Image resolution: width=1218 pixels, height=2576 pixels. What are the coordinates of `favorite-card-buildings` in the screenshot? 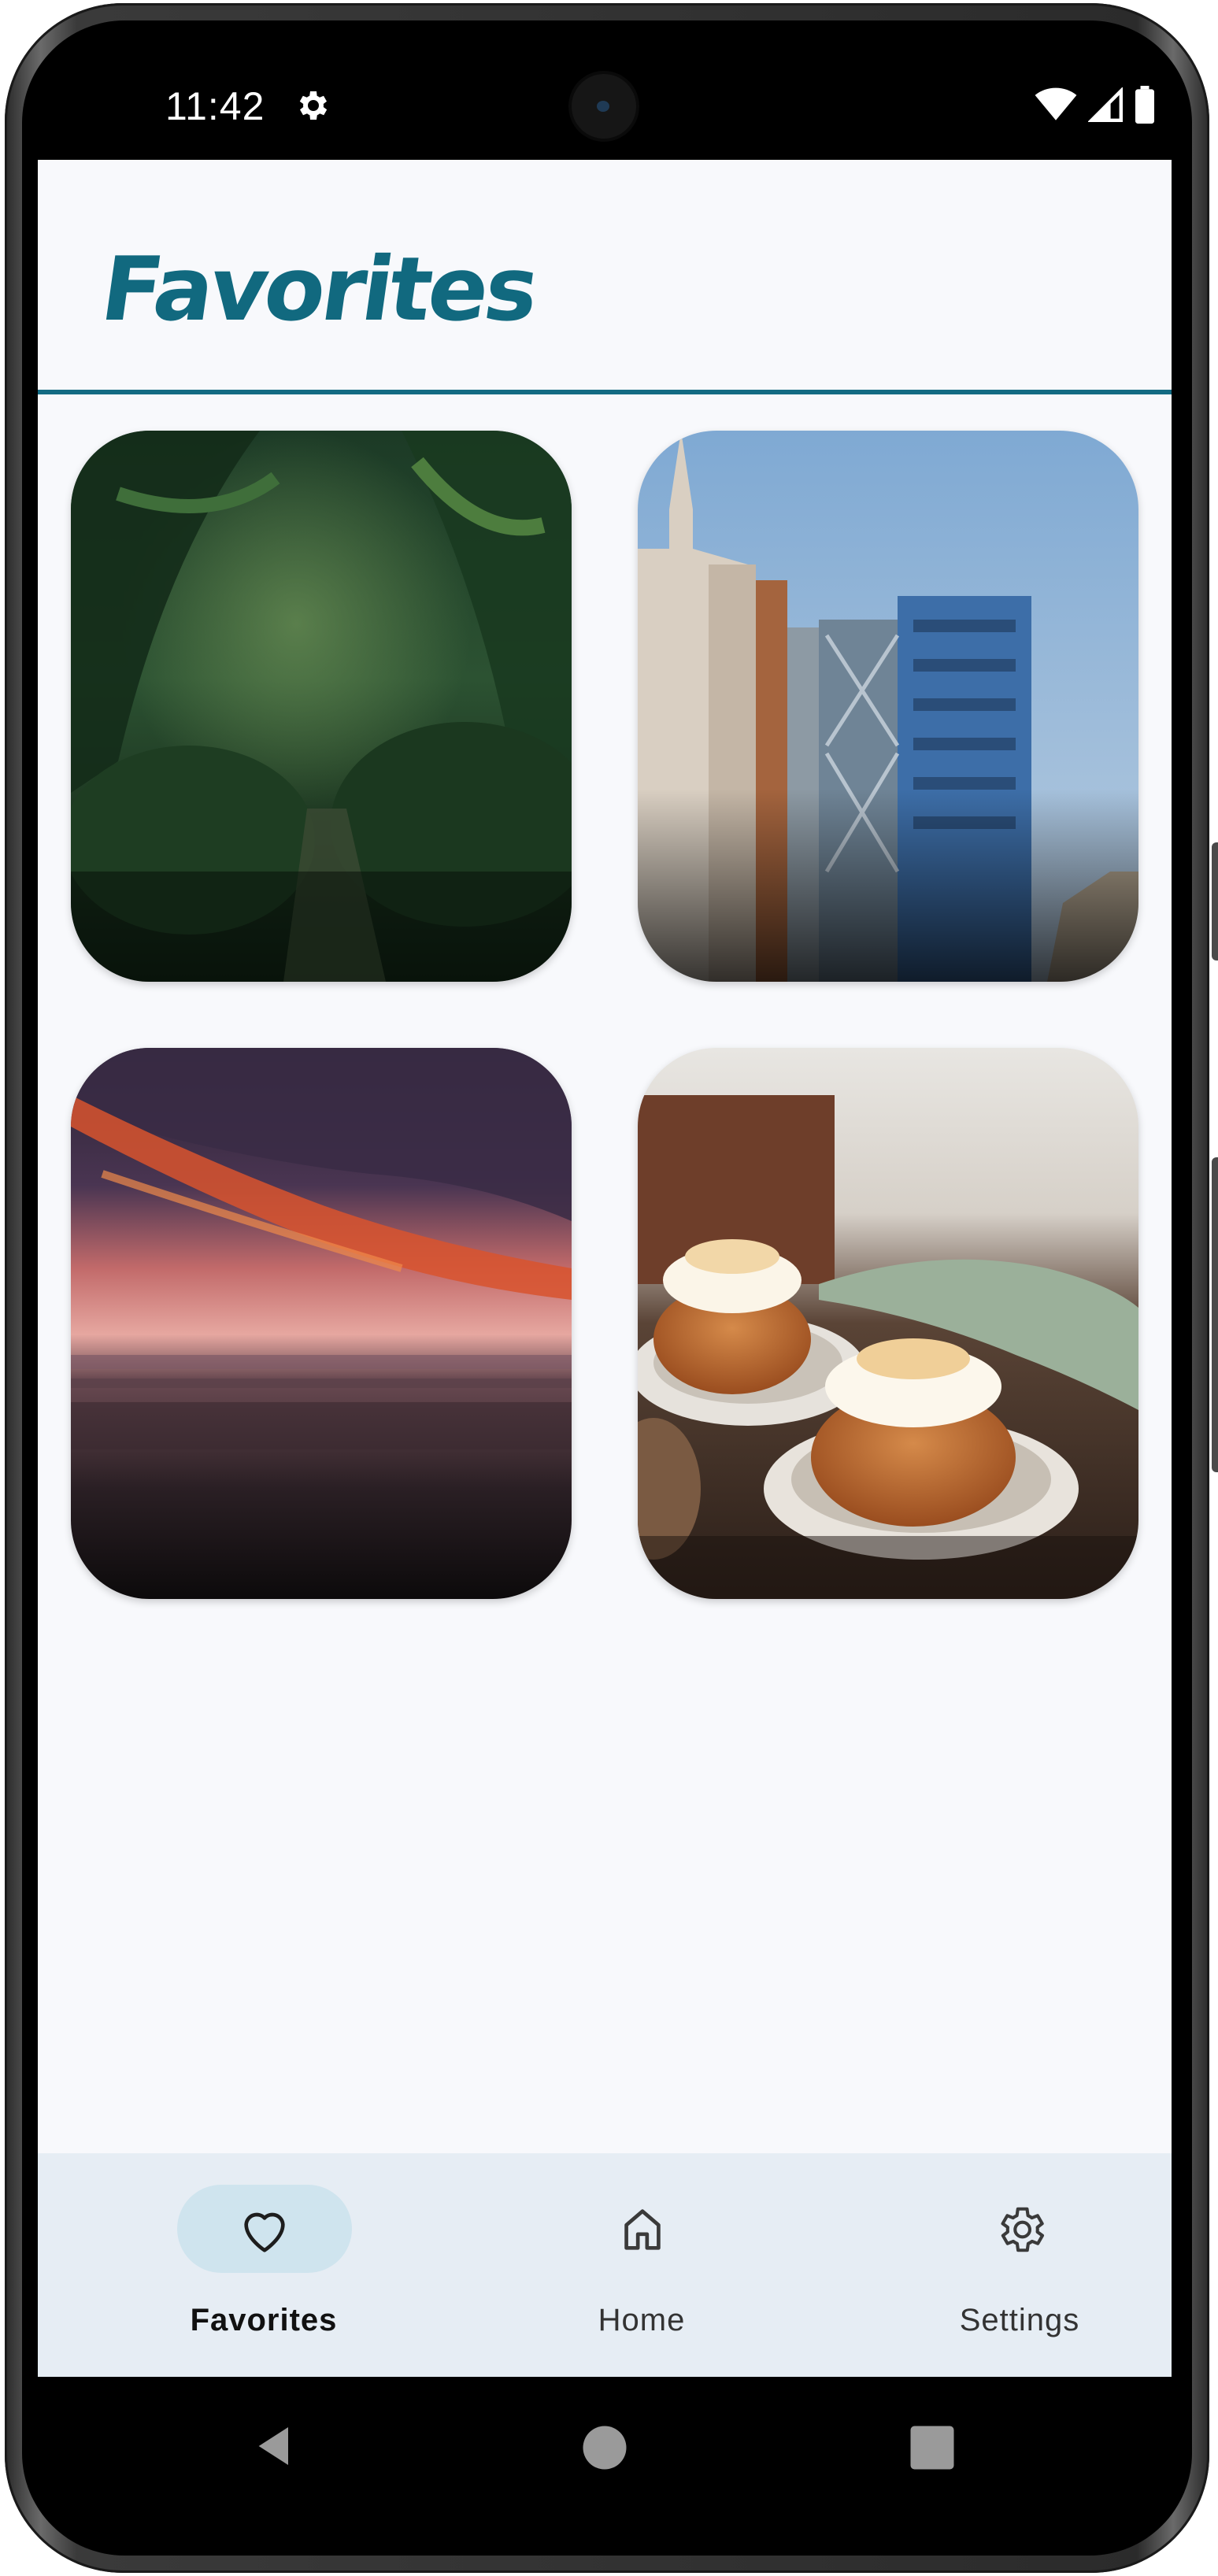 It's located at (888, 706).